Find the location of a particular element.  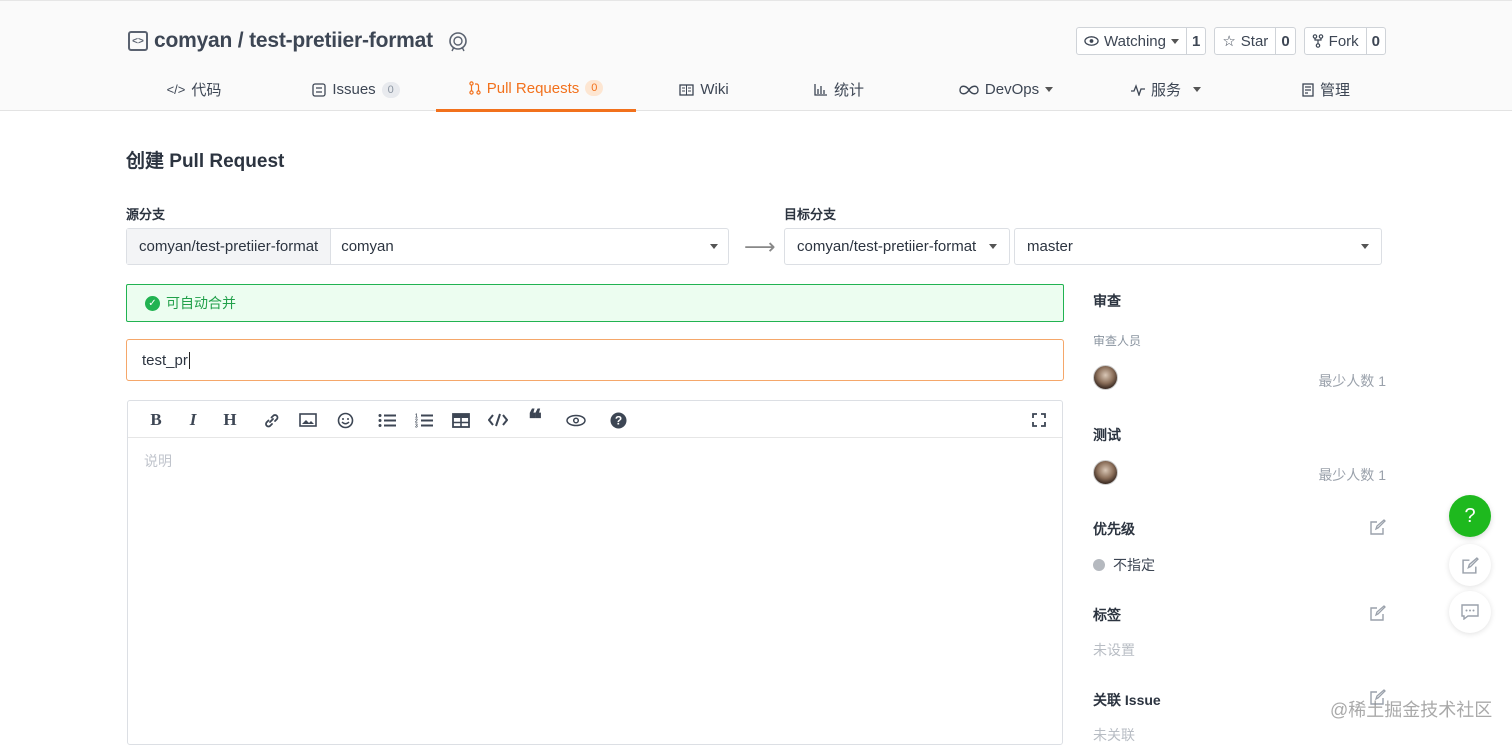

star-button: ☆ Star is located at coordinates (1246, 41).